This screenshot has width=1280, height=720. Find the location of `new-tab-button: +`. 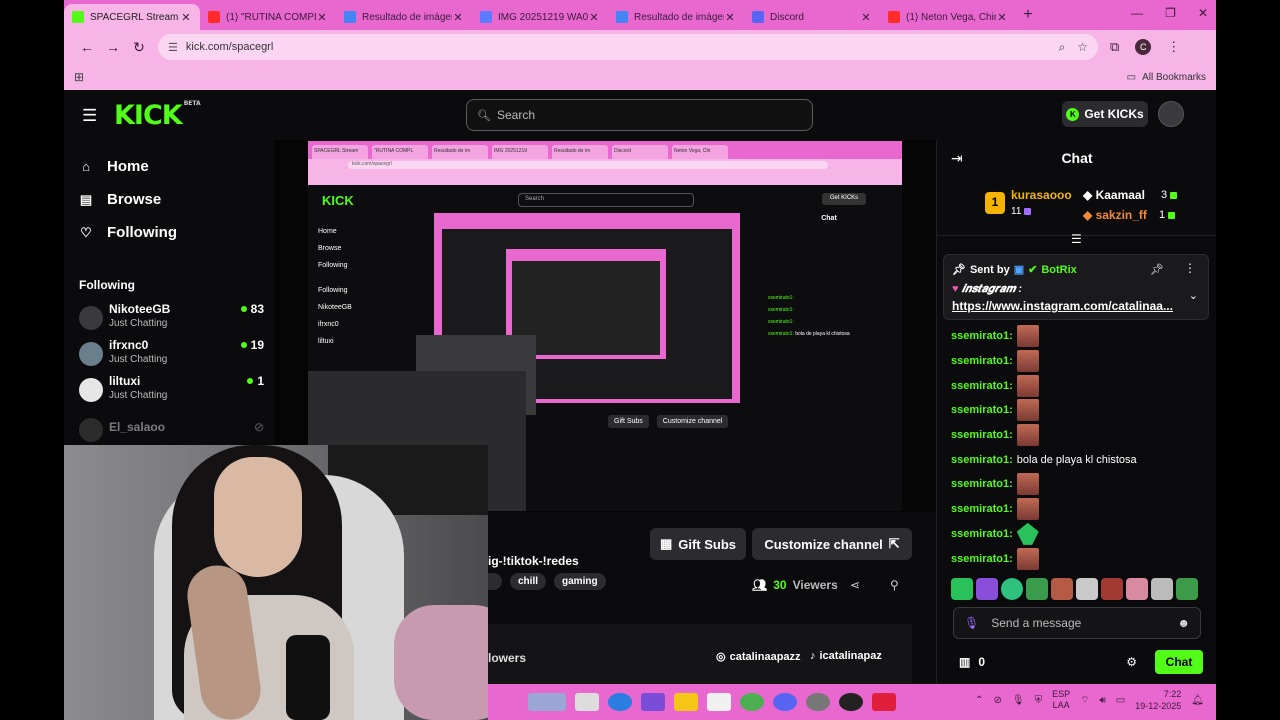

new-tab-button: + is located at coordinates (1028, 15).